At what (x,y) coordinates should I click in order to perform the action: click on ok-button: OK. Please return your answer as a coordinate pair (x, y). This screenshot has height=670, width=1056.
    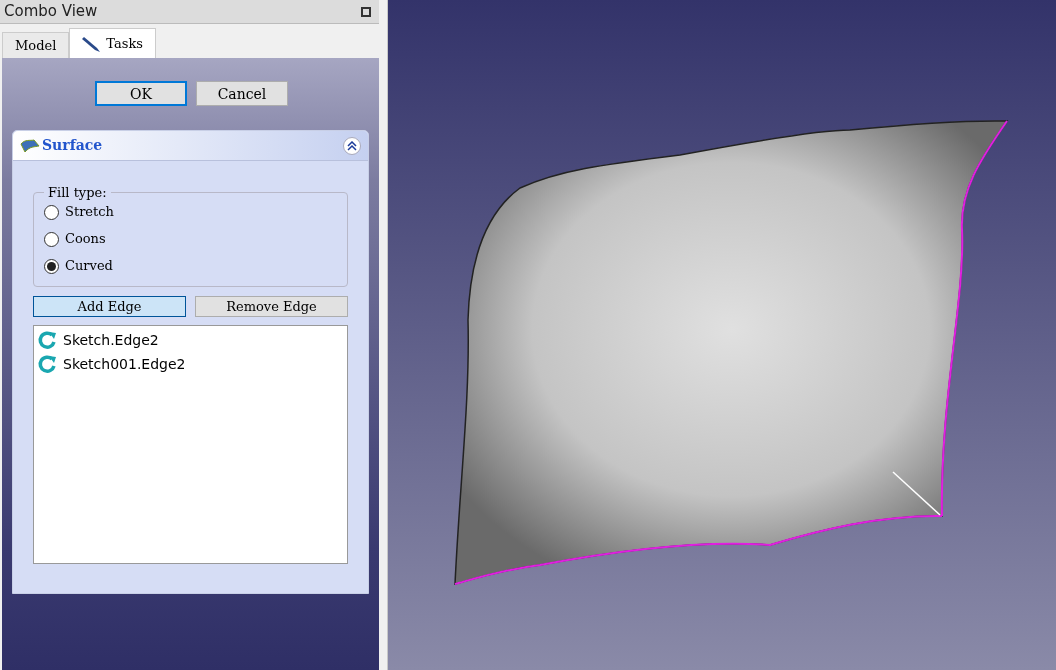
    Looking at the image, I should click on (141, 93).